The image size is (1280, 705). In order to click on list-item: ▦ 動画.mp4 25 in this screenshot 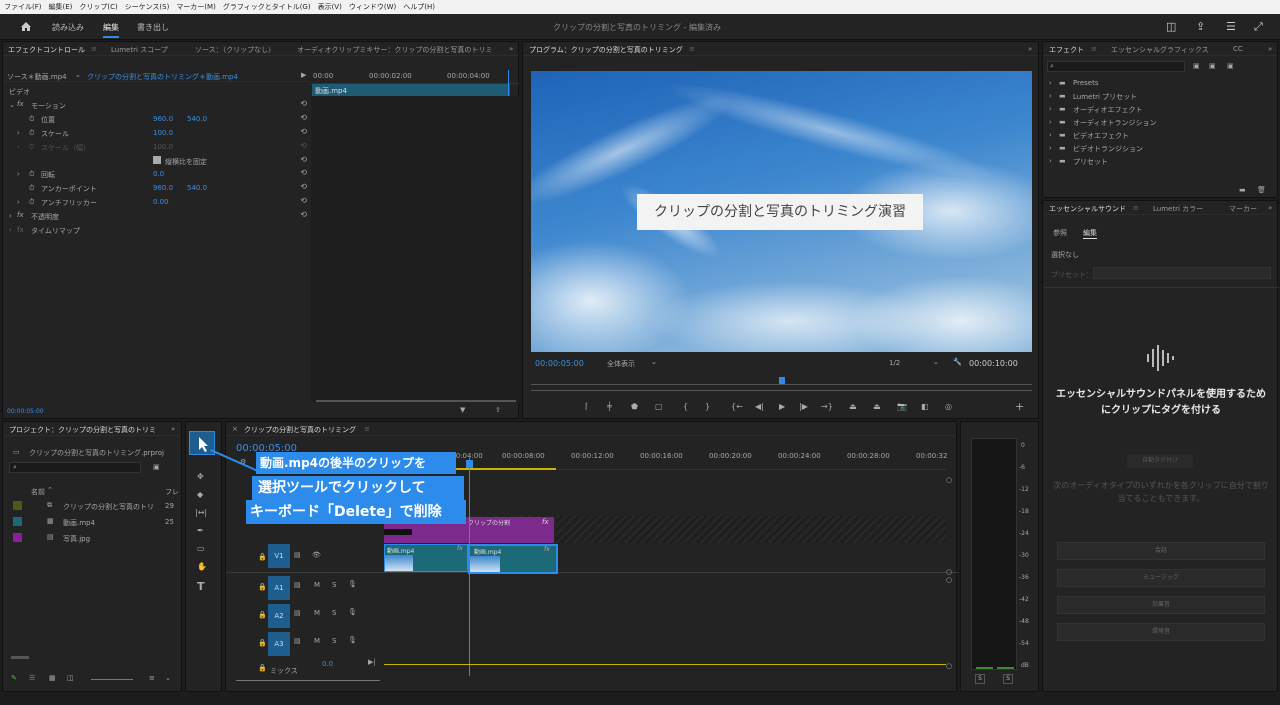, I will do `click(92, 522)`.